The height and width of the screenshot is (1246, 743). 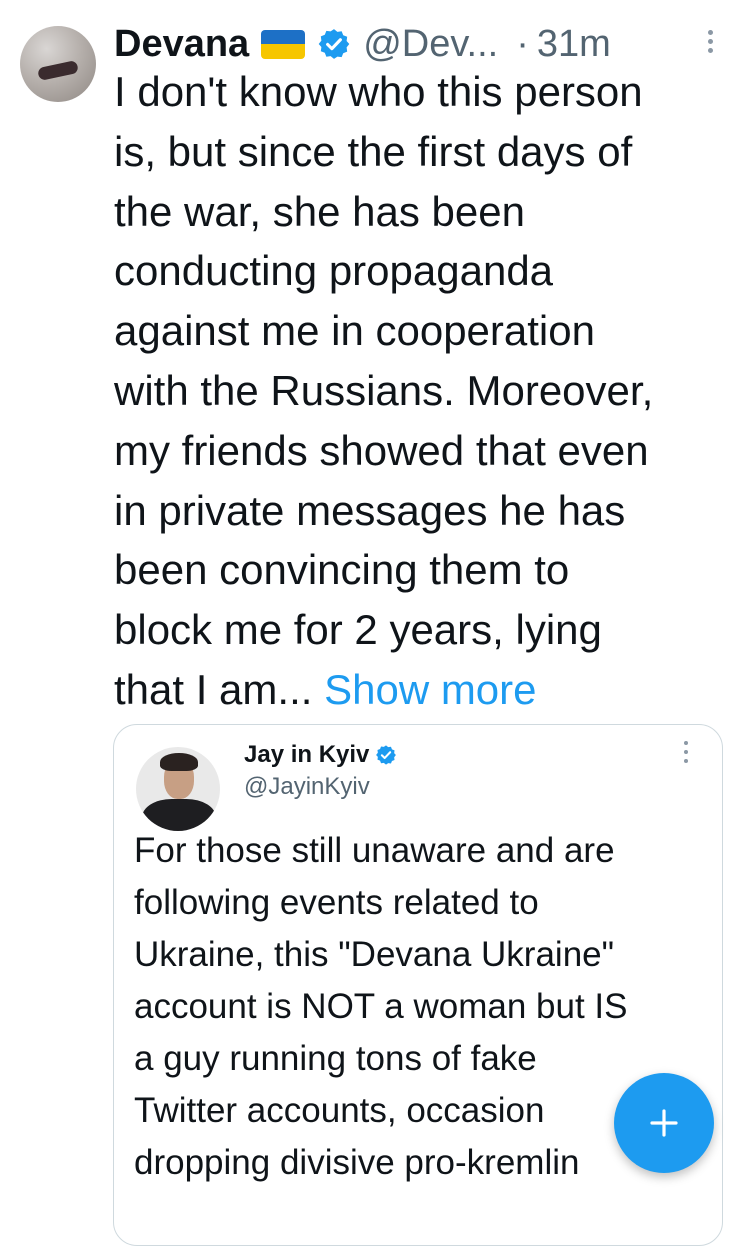 What do you see at coordinates (335, 1058) in the screenshot?
I see `quoted-text-line: a guy running tons of fake` at bounding box center [335, 1058].